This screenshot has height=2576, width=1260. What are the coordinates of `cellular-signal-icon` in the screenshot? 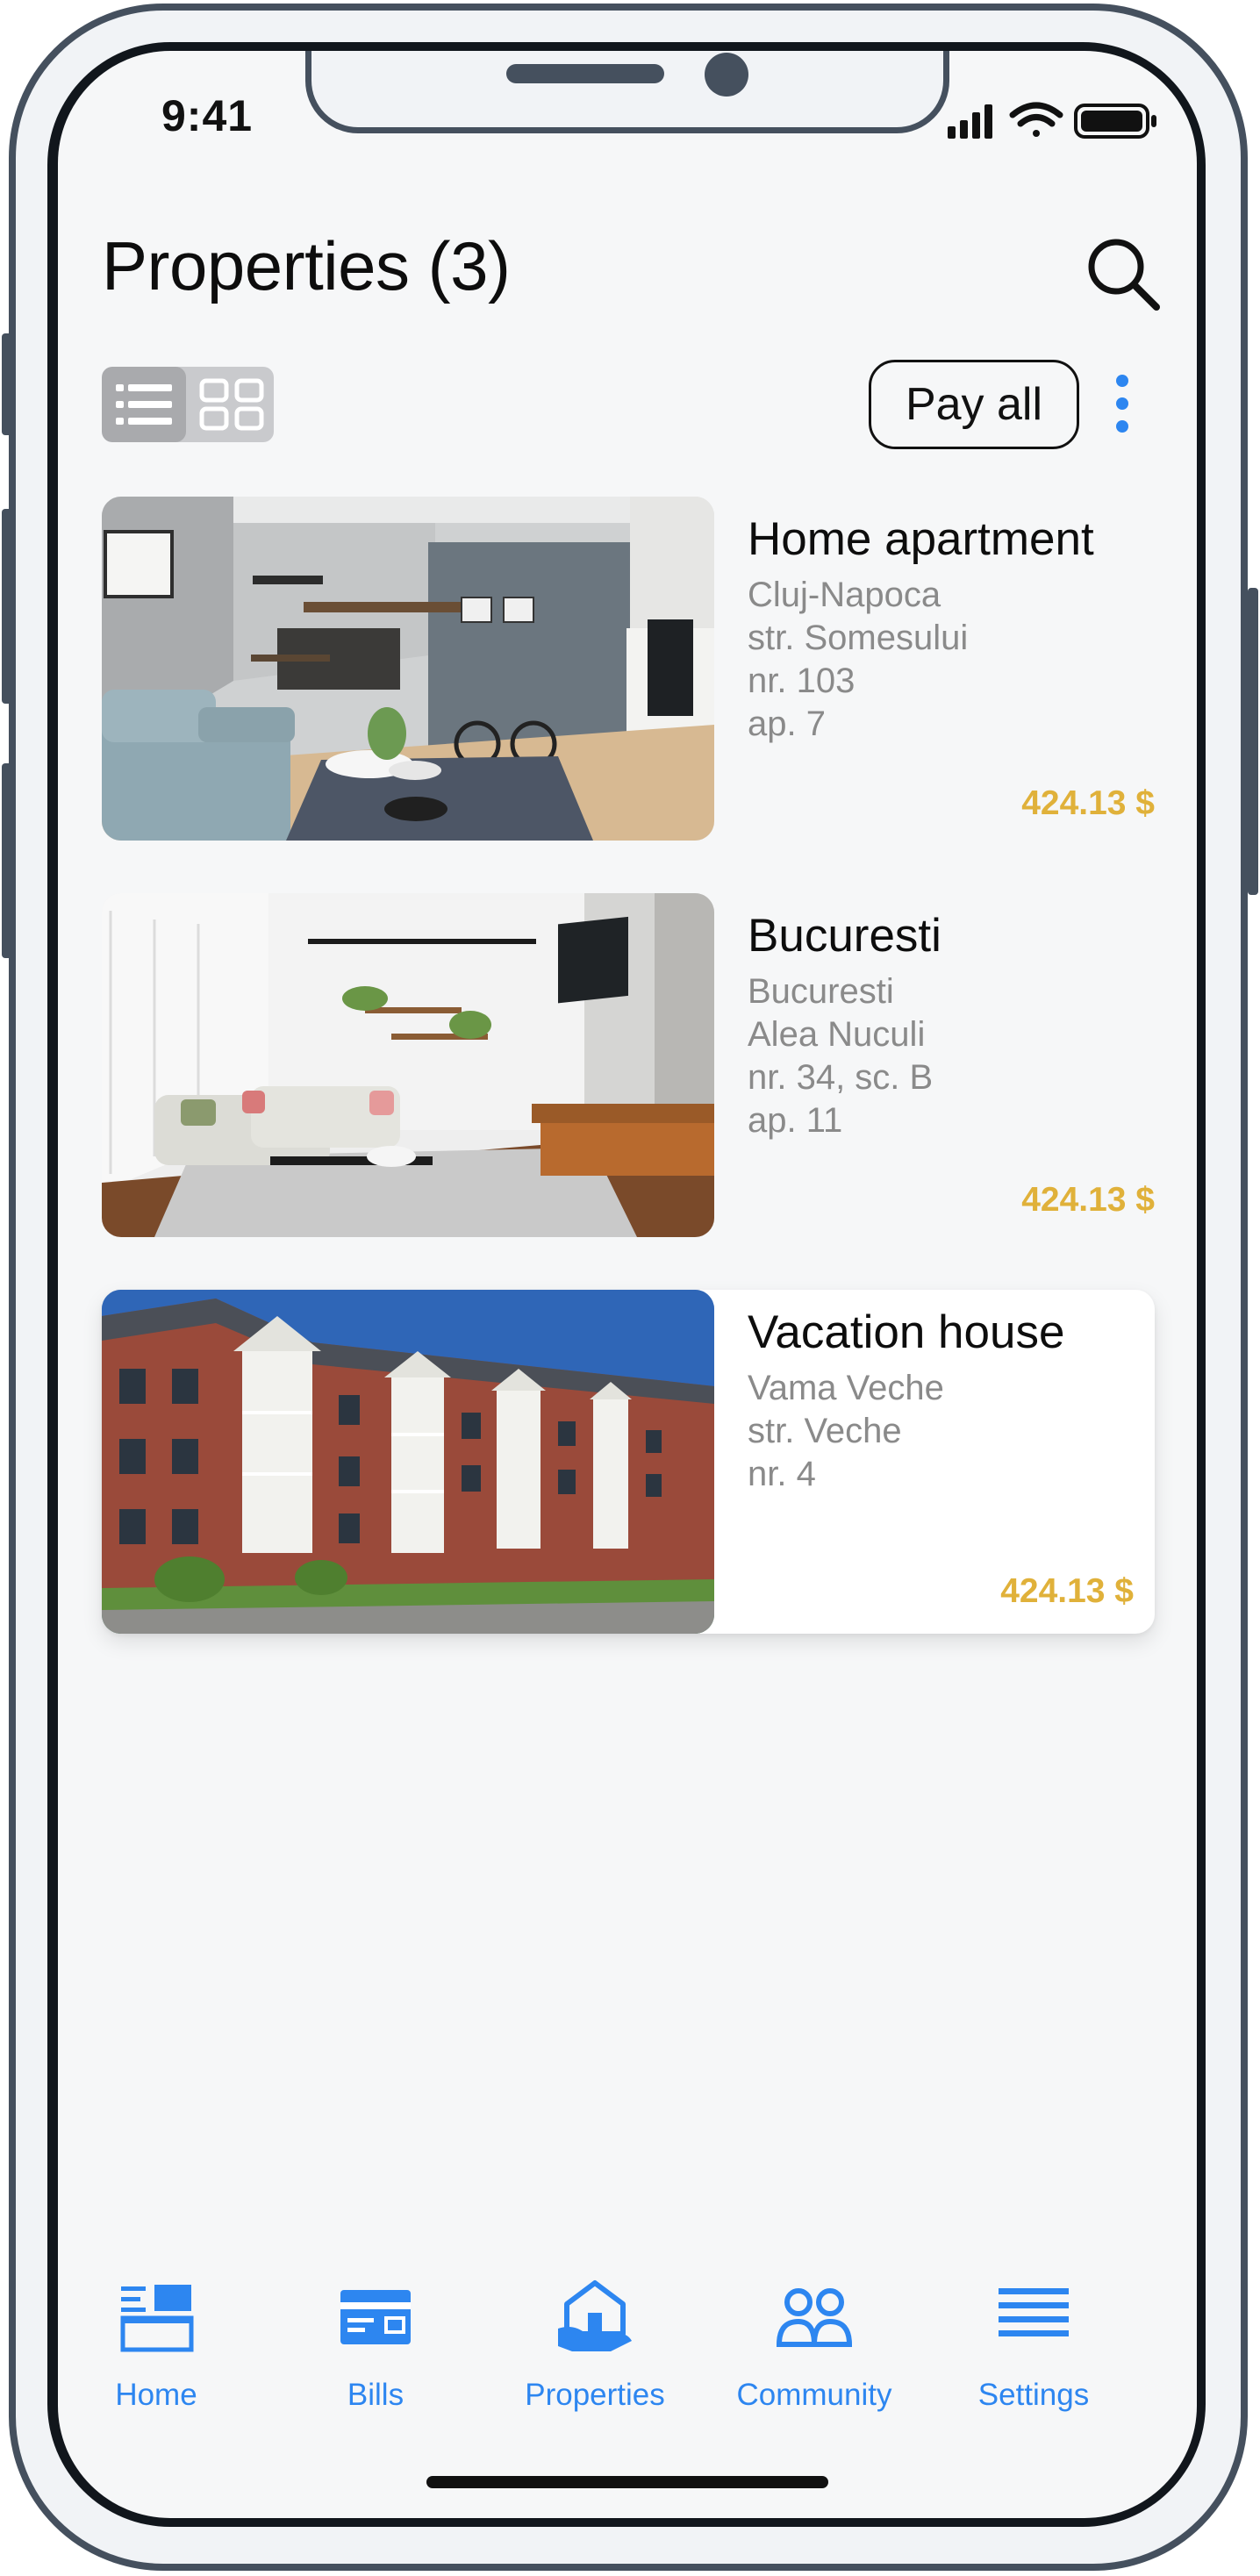 It's located at (970, 121).